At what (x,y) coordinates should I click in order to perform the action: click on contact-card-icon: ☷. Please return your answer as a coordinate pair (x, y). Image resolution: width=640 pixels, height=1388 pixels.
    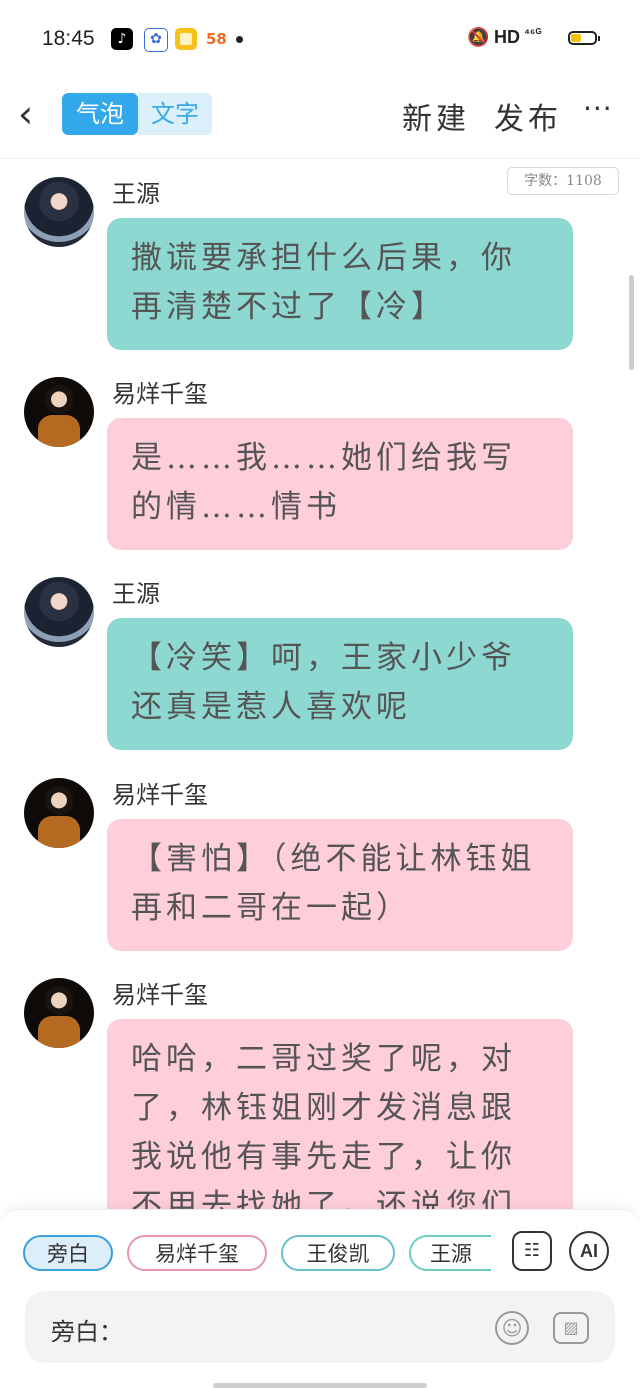
    Looking at the image, I should click on (532, 1251).